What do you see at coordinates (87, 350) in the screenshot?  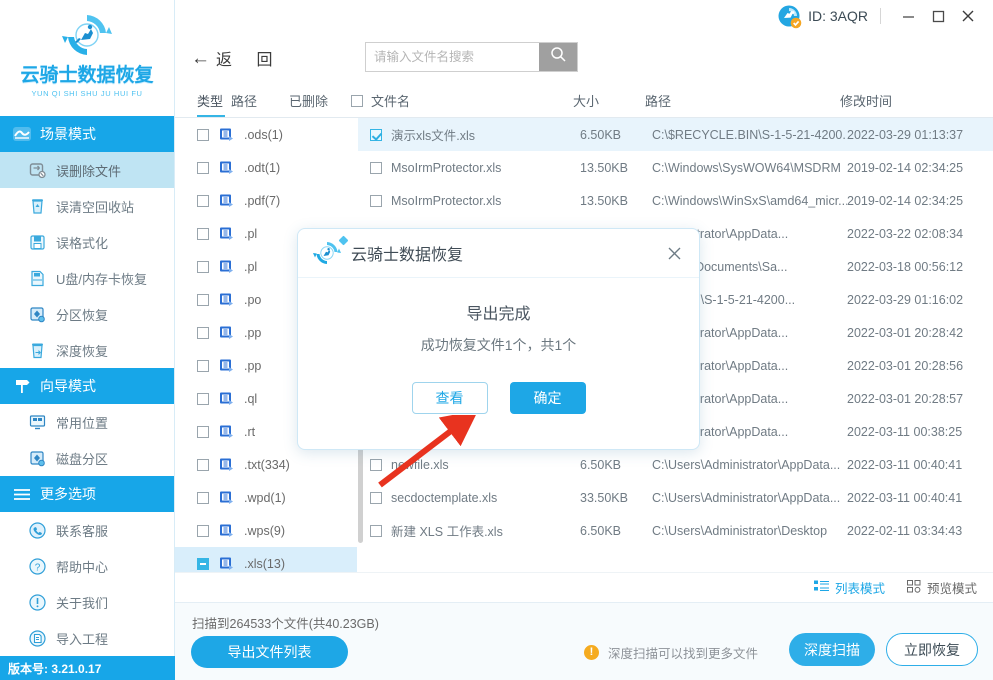 I see `sidebar-item-deep-recover: 深度恢复` at bounding box center [87, 350].